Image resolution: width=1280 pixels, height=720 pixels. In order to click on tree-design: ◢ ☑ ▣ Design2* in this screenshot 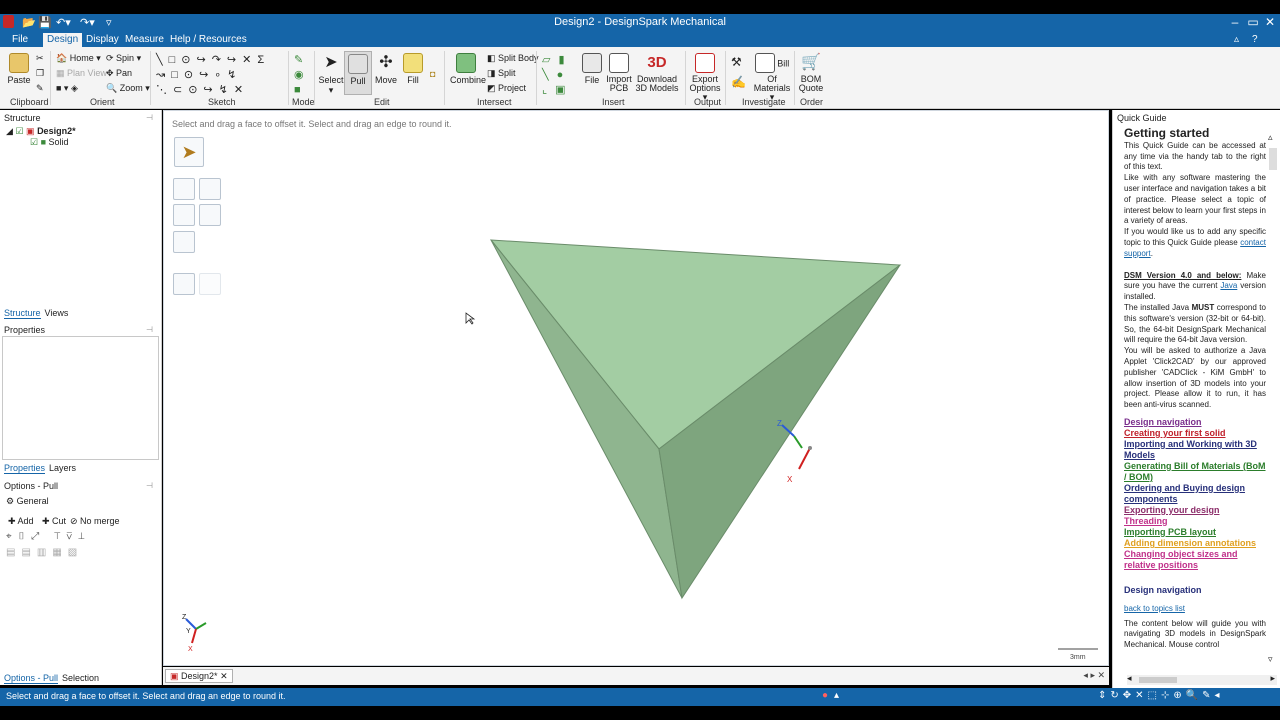, I will do `click(41, 131)`.